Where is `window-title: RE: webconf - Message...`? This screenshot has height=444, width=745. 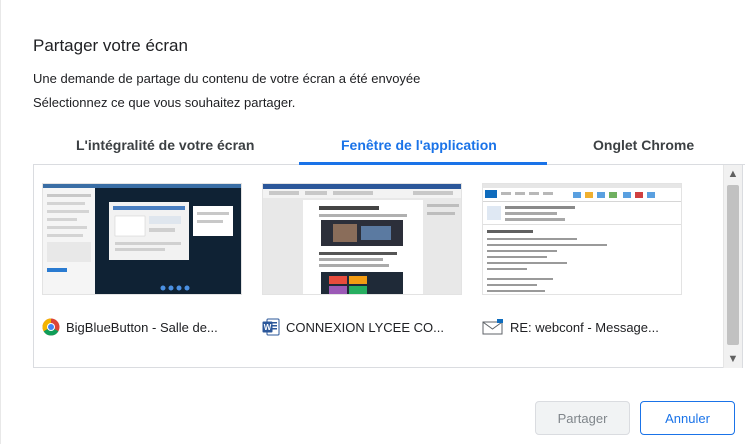
window-title: RE: webconf - Message... is located at coordinates (584, 327).